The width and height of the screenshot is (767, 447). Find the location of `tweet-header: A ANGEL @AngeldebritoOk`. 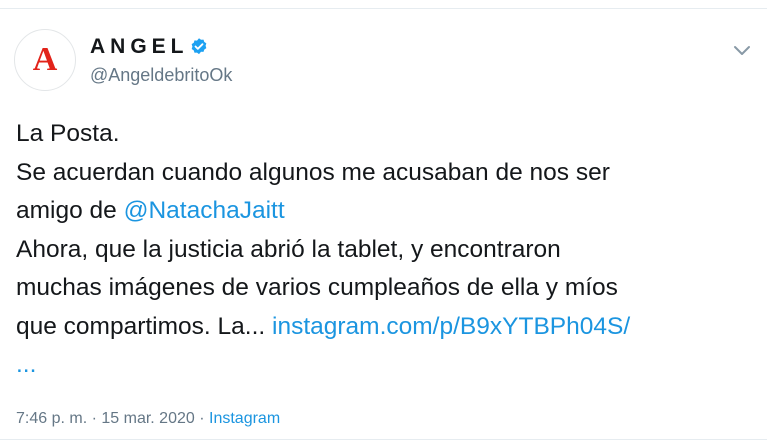

tweet-header: A ANGEL @AngeldebritoOk is located at coordinates (123, 60).